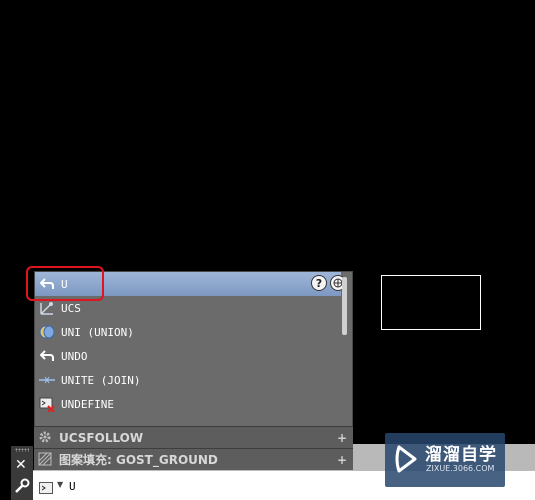 This screenshot has width=535, height=500. What do you see at coordinates (188, 380) in the screenshot?
I see `autocomplete-item-unite: UNITE (JOIN)` at bounding box center [188, 380].